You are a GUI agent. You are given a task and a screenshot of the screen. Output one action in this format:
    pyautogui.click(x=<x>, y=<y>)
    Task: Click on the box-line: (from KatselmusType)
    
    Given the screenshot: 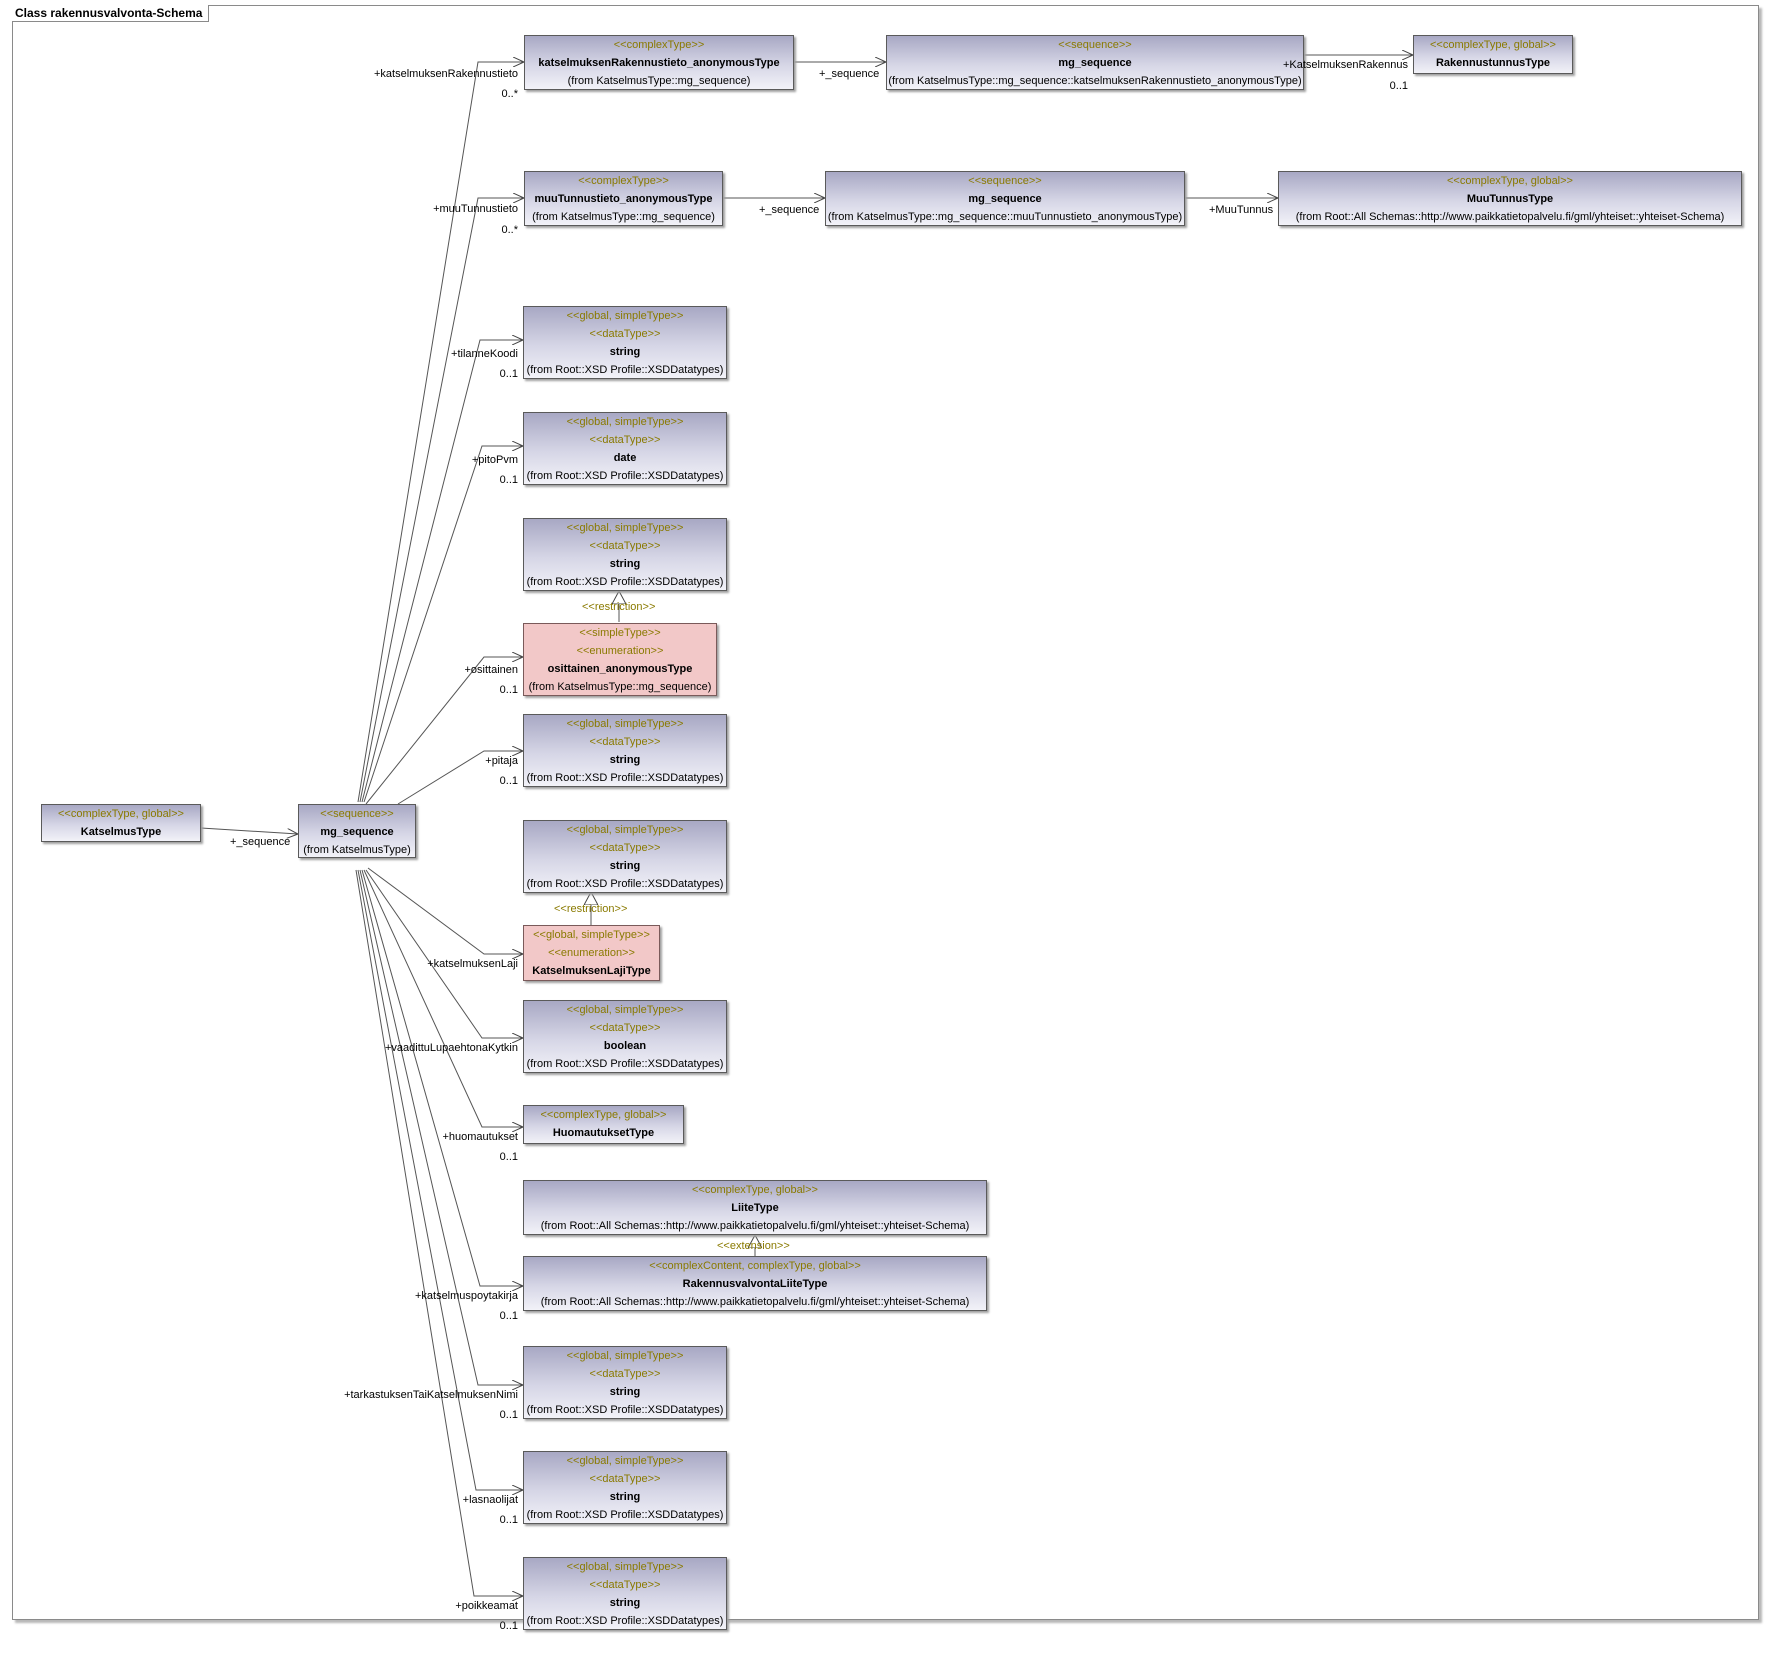 What is the action you would take?
    pyautogui.click(x=357, y=850)
    